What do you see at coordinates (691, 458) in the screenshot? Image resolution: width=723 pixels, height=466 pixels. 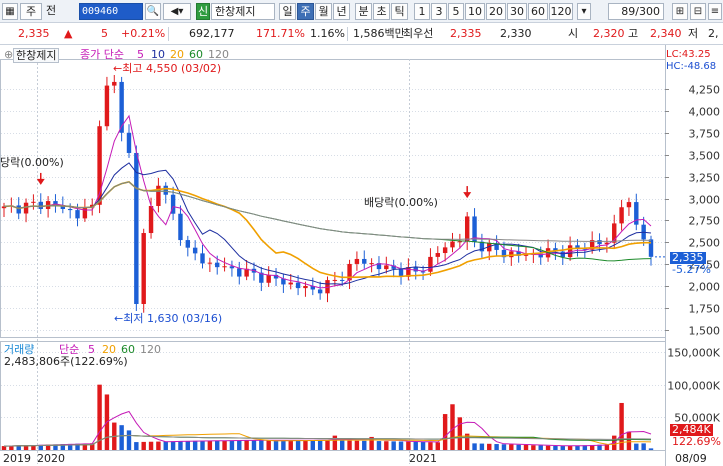 I see `x-label-last-date: 08/09` at bounding box center [691, 458].